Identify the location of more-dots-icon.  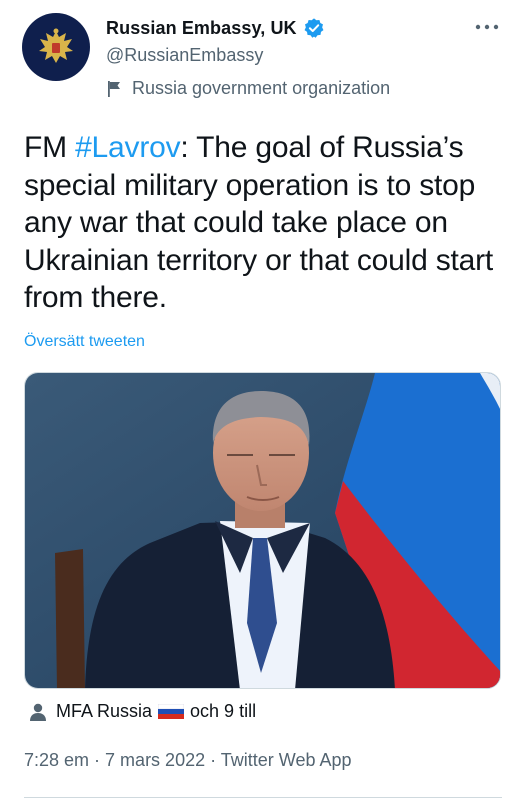
(487, 27).